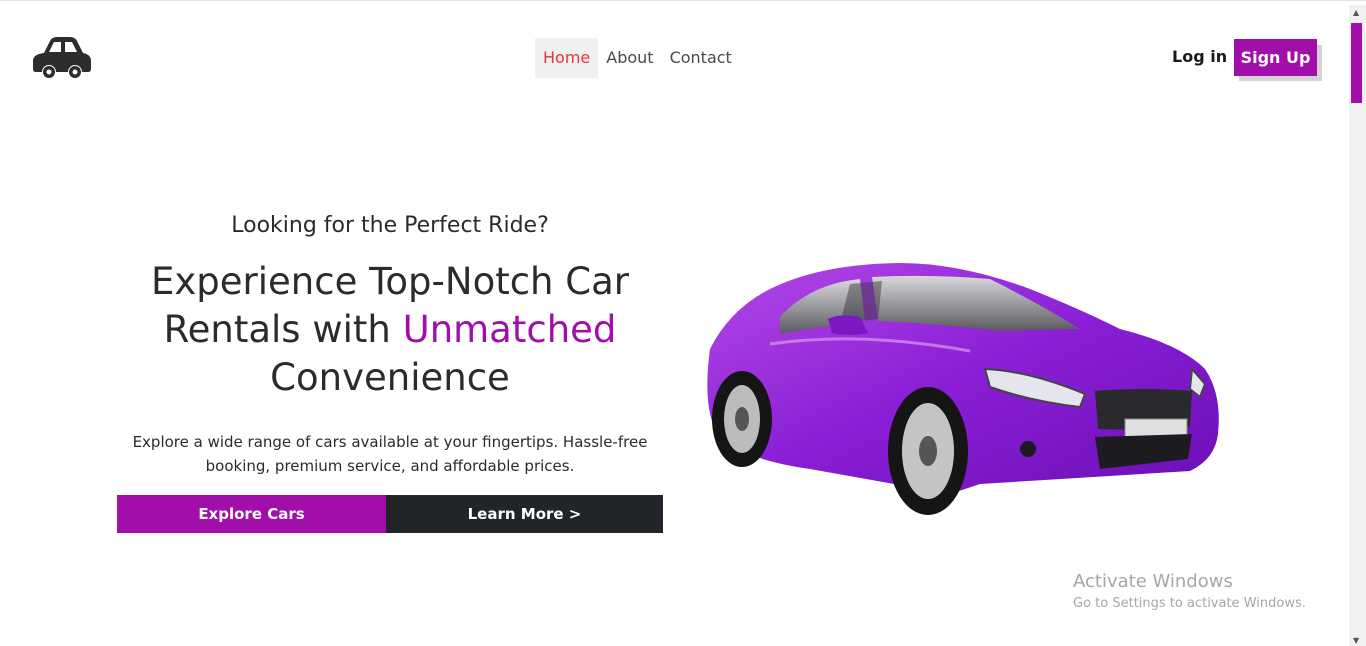  What do you see at coordinates (1356, 63) in the screenshot?
I see `scrollbar-thumb` at bounding box center [1356, 63].